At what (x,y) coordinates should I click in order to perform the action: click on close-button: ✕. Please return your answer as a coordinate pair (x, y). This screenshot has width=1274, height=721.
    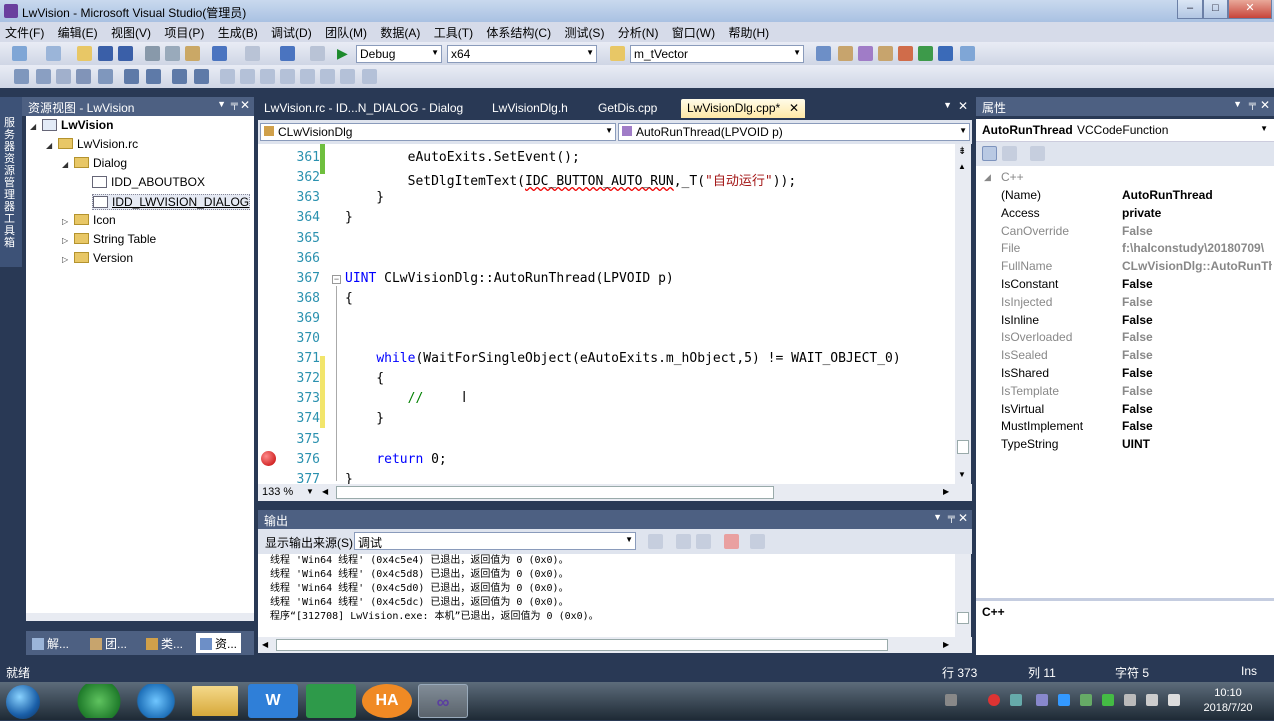
    Looking at the image, I should click on (1250, 9).